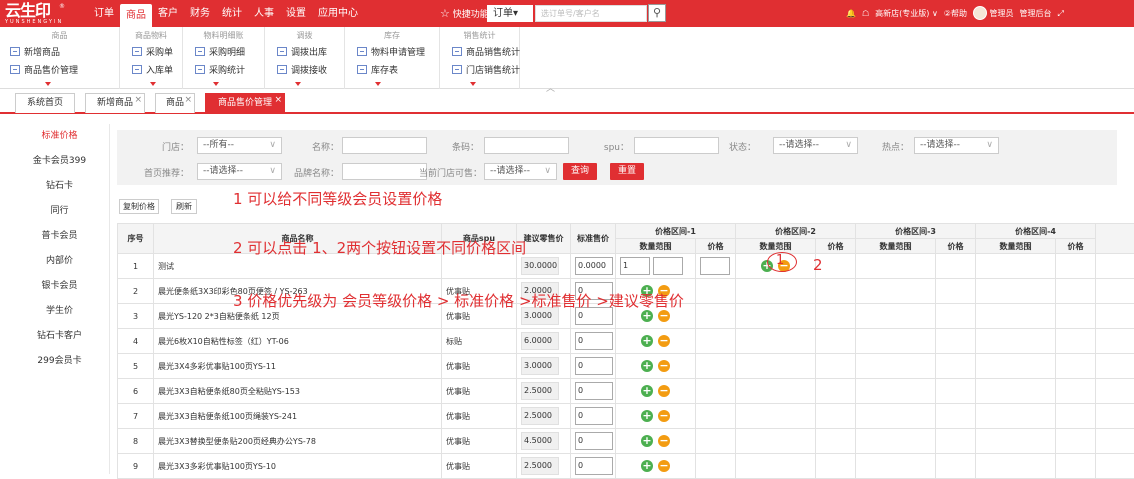 This screenshot has height=479, width=1134. What do you see at coordinates (115, 103) in the screenshot?
I see `tab-1: 新增商品×` at bounding box center [115, 103].